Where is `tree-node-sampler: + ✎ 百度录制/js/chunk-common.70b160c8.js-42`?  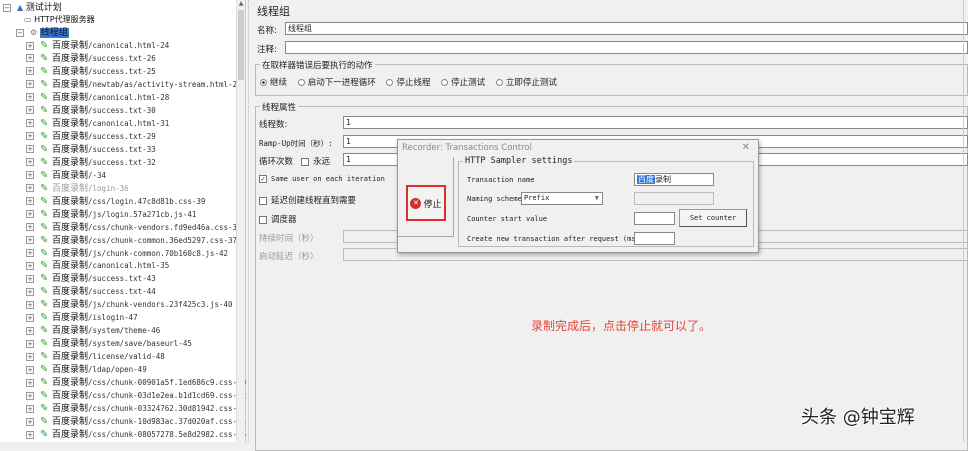
tree-node-sampler: + ✎ 百度录制/js/chunk-common.70b160c8.js-42 is located at coordinates (127, 253).